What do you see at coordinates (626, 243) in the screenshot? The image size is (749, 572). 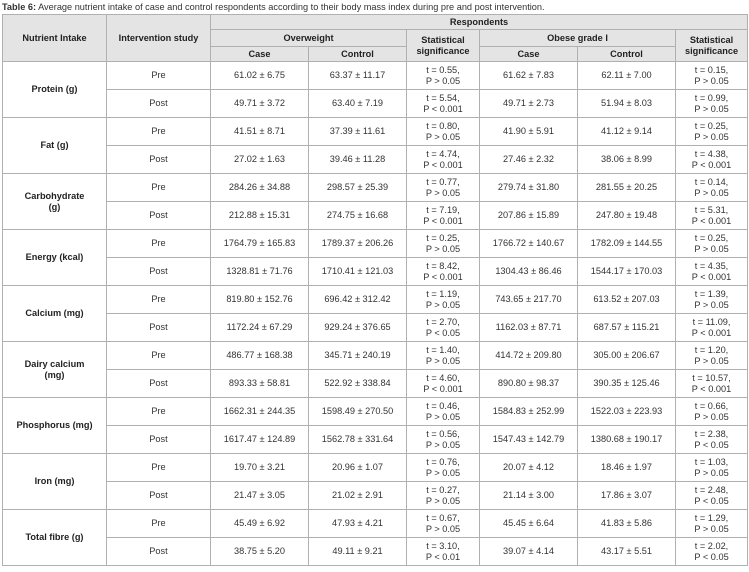 I see `obese-control-cell: 1782.09 ± 144.55` at bounding box center [626, 243].